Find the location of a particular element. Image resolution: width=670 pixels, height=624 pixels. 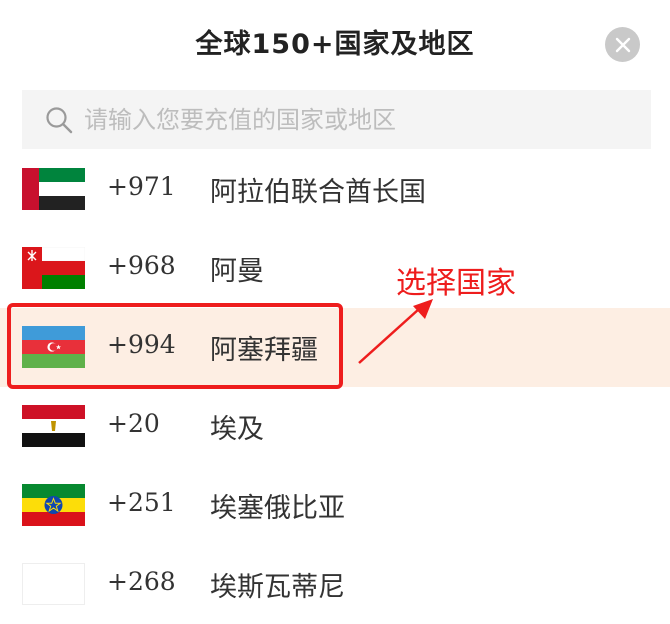

country-name: 埃斯瓦蒂尼 is located at coordinates (277, 587).